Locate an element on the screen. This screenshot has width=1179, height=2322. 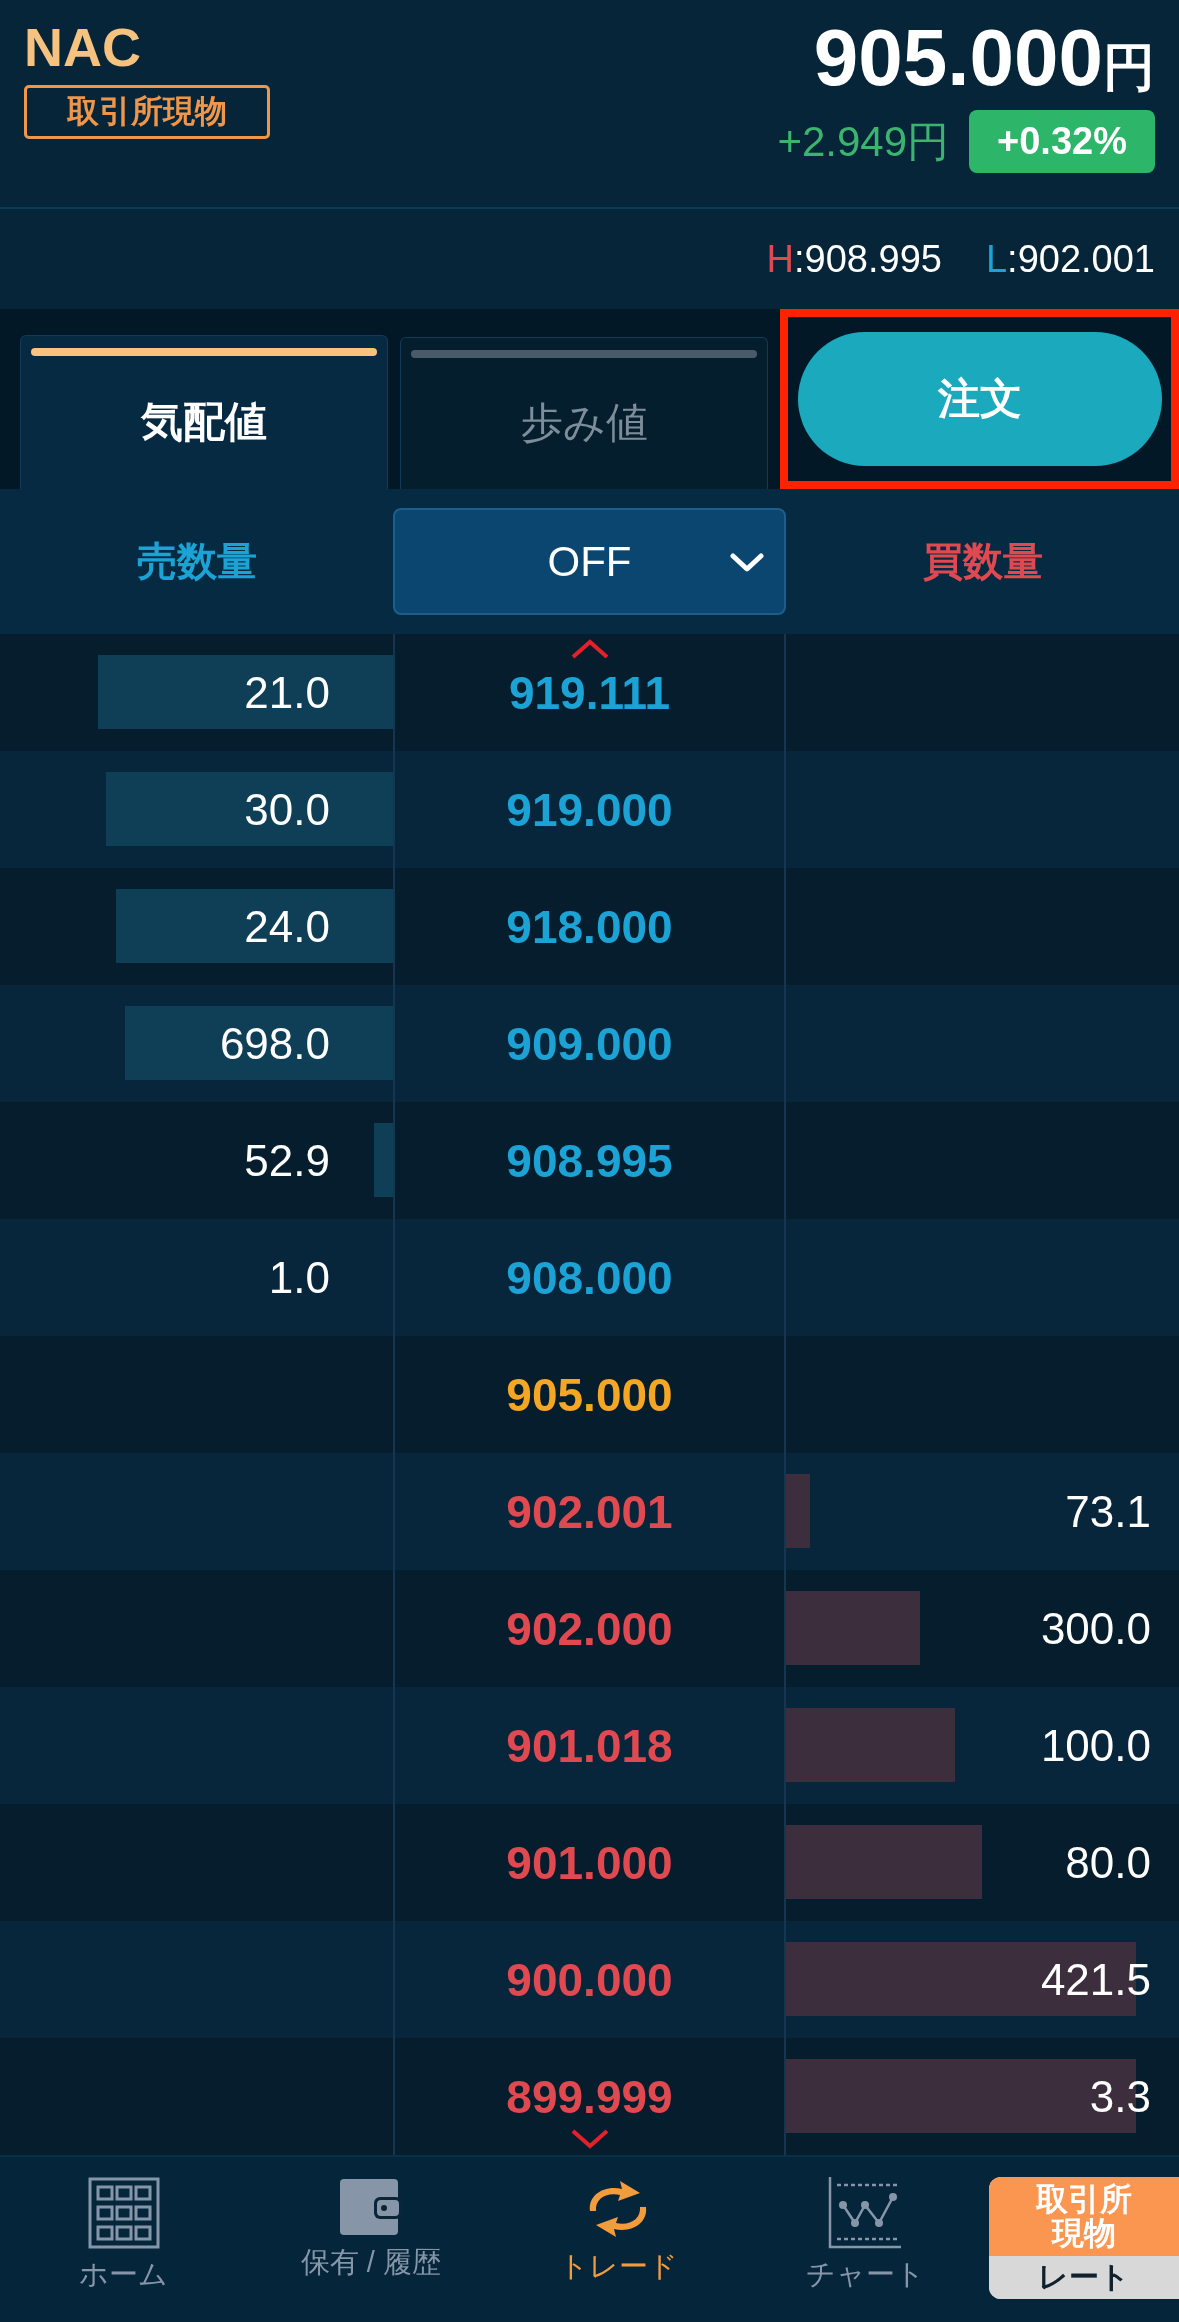
price-level: 905.000 is located at coordinates (589, 1394).